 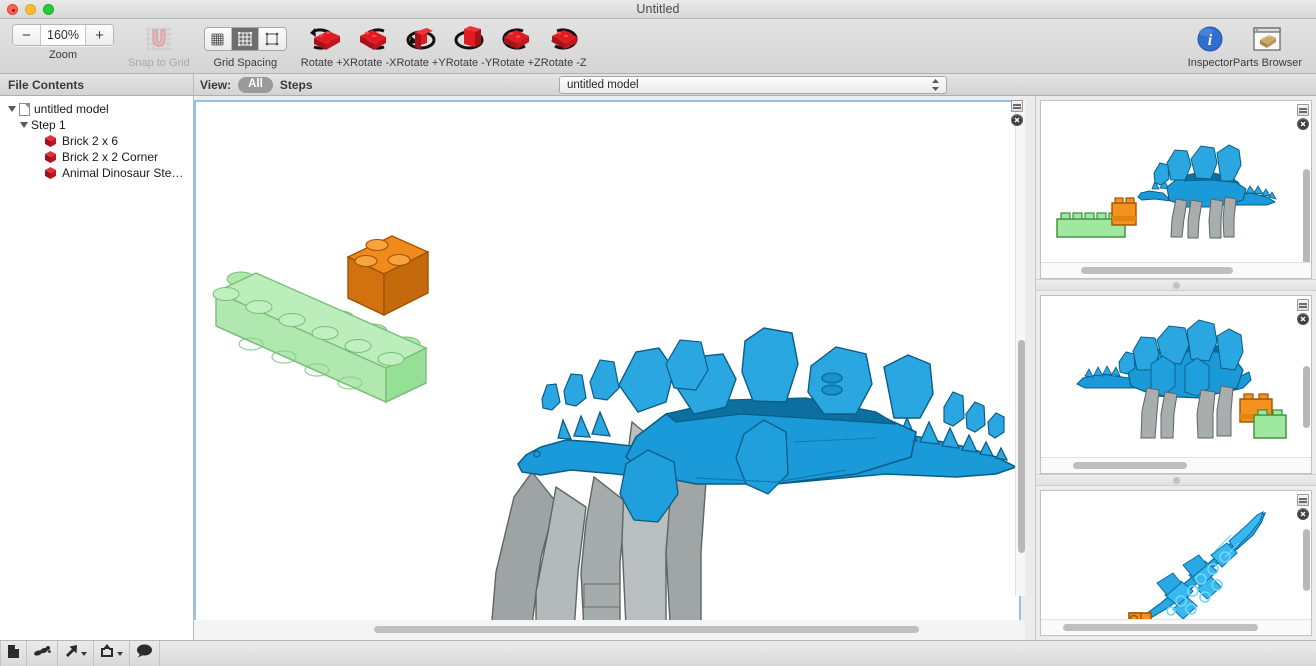 I want to click on comment-button, so click(x=145, y=653).